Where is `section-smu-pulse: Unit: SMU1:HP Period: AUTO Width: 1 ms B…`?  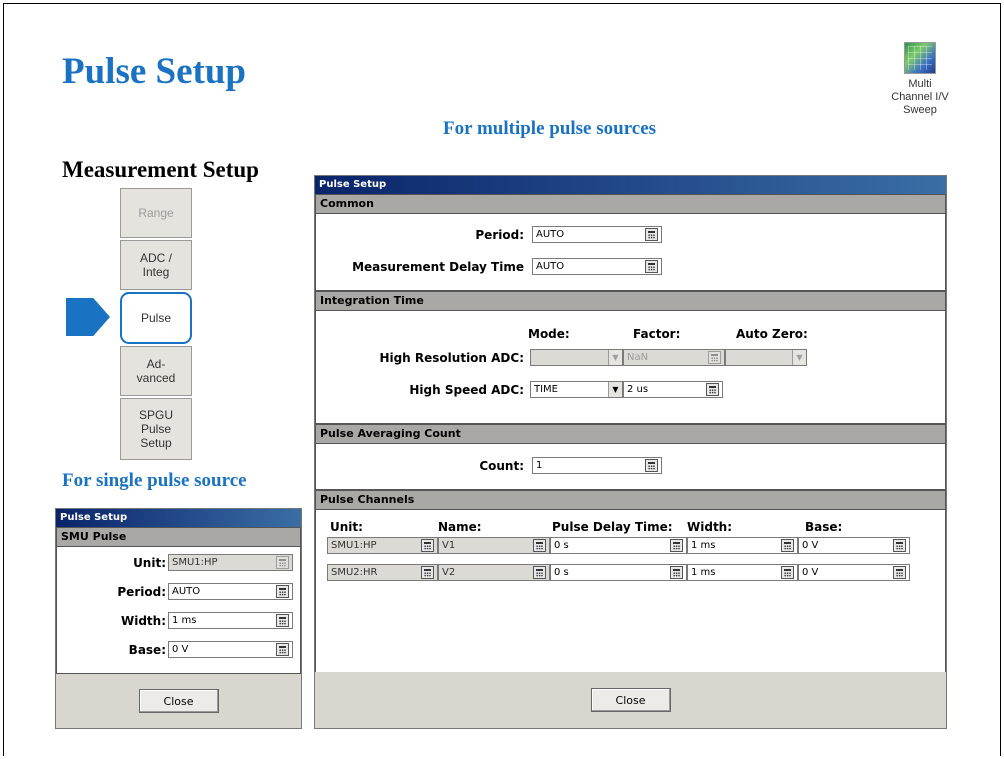 section-smu-pulse: Unit: SMU1:HP Period: AUTO Width: 1 ms B… is located at coordinates (178, 610).